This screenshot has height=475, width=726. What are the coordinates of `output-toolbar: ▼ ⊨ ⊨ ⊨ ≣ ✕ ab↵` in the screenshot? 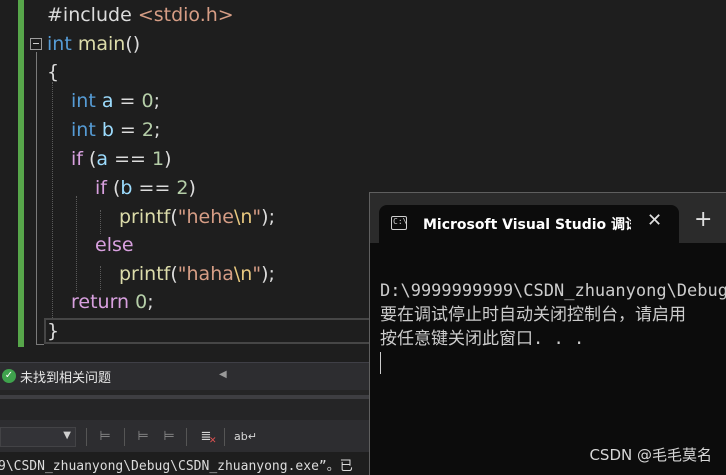 It's located at (185, 436).